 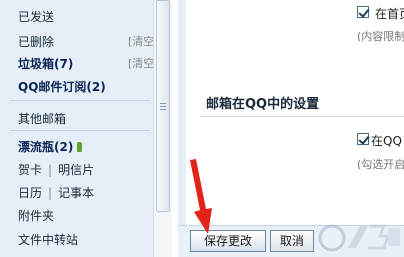 What do you see at coordinates (380, 36) in the screenshot?
I see `homepage-option-hint: (内容限制` at bounding box center [380, 36].